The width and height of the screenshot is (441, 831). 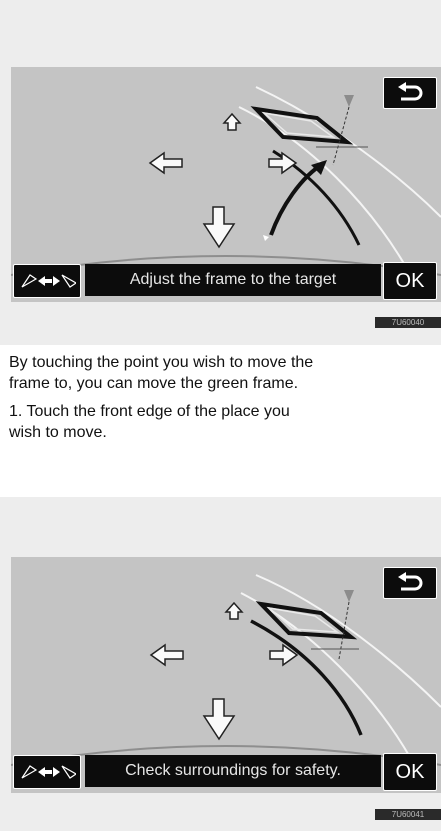 I want to click on guidance-message: Check surroundings for safety., so click(x=233, y=771).